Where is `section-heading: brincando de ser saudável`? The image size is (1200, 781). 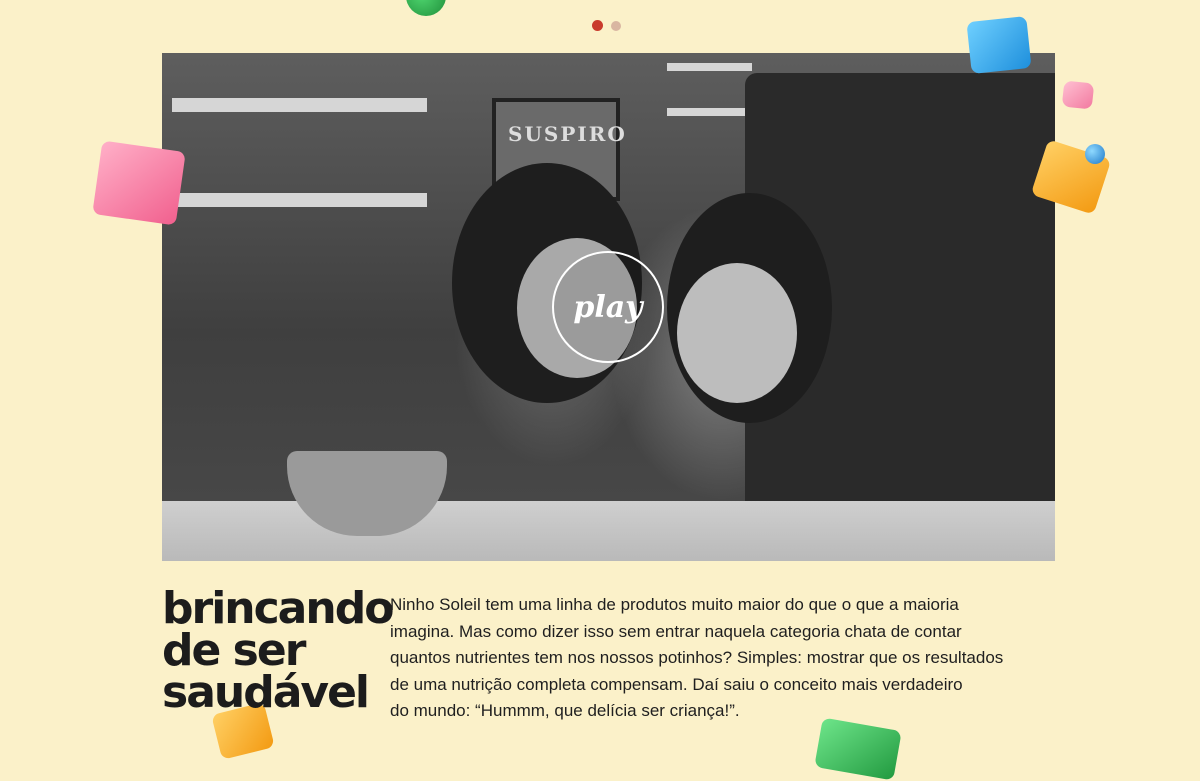
section-heading: brincando de ser saudável is located at coordinates (278, 650).